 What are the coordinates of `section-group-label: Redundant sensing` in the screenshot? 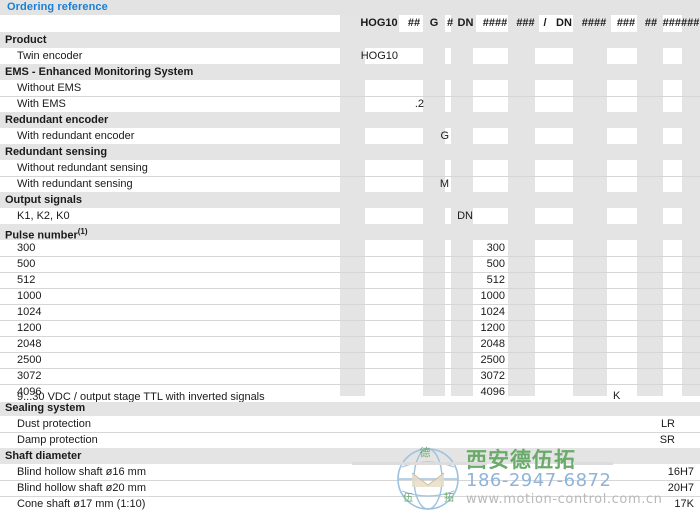 It's located at (56, 152).